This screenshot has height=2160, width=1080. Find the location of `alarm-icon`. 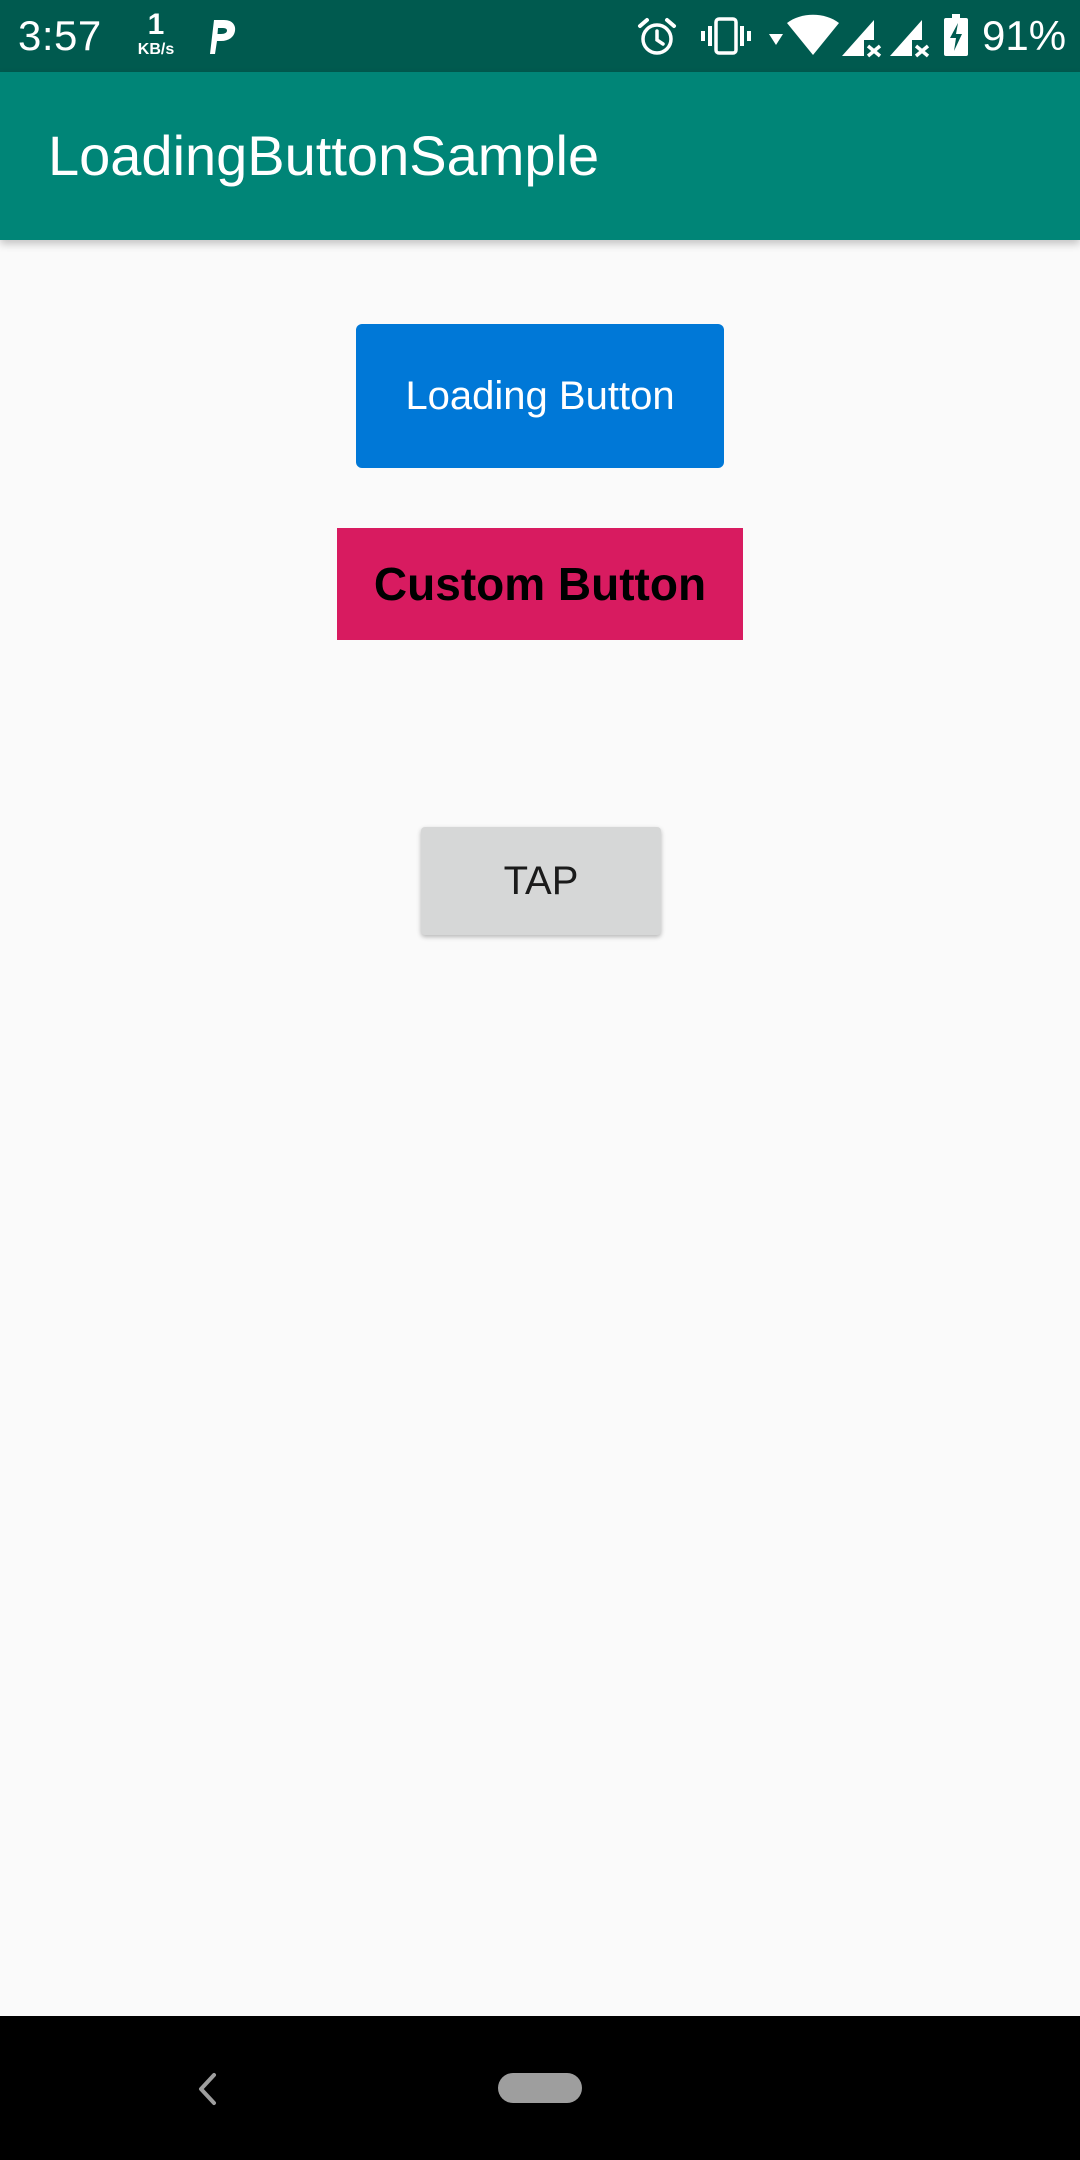

alarm-icon is located at coordinates (657, 36).